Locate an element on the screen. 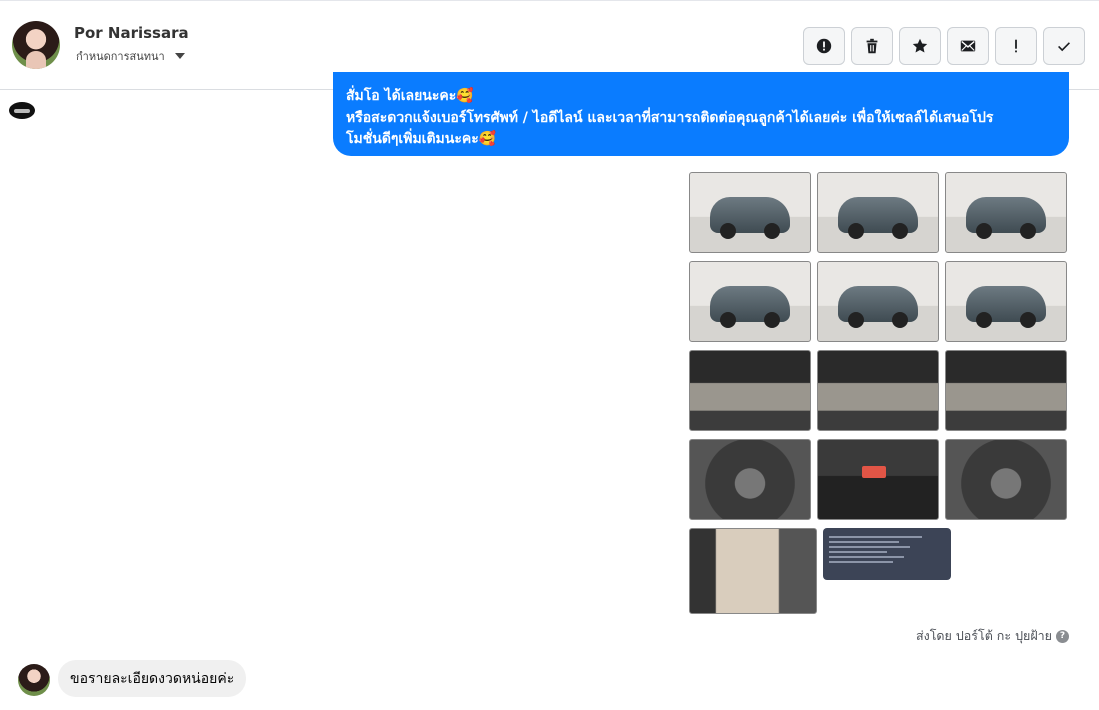  exclamation-icon is located at coordinates (1016, 46).